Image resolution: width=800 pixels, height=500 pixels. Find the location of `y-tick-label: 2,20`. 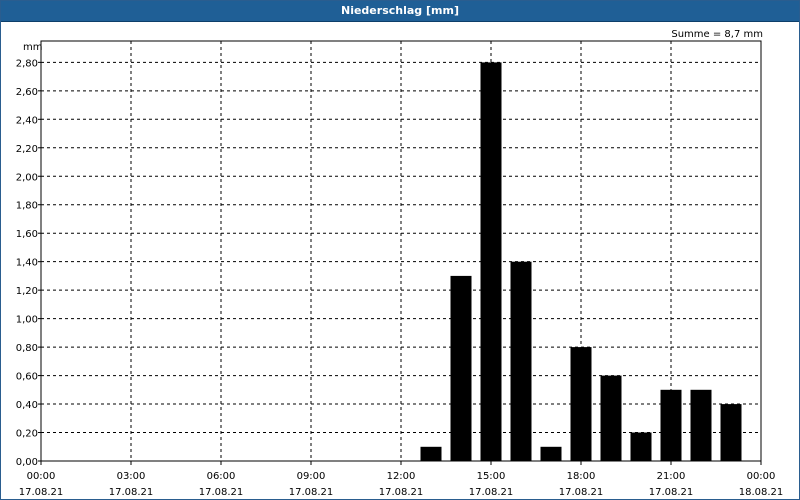

y-tick-label: 2,20 is located at coordinates (27, 149).